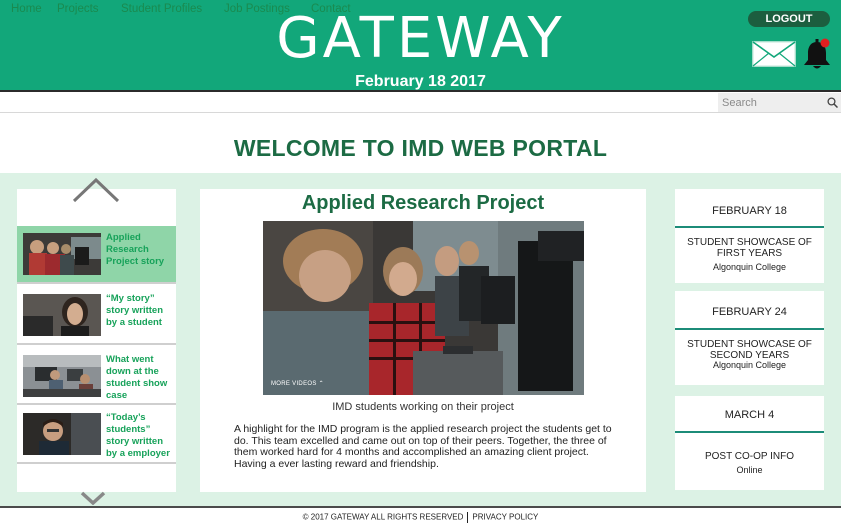 This screenshot has height=525, width=841. Describe the element at coordinates (137, 377) in the screenshot. I see `story-label: What went down at the student show case` at that location.